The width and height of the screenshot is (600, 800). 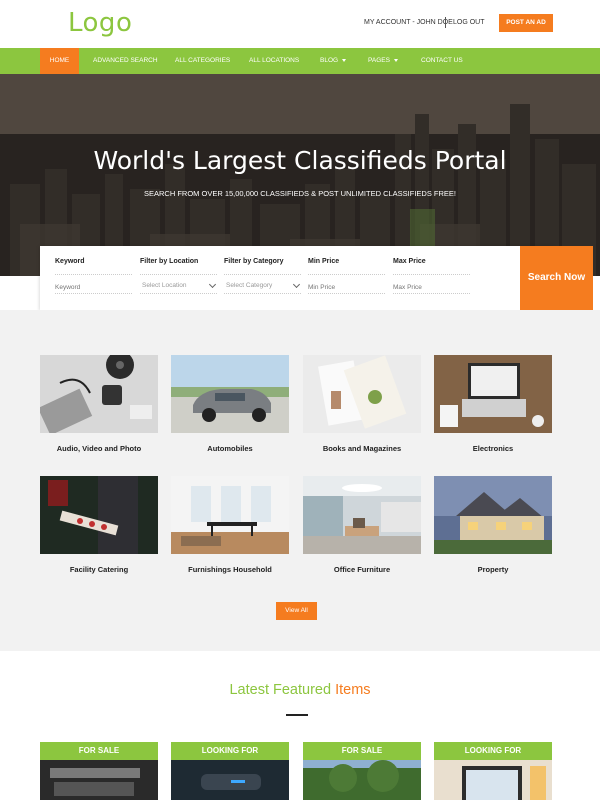 I want to click on heading-divider, so click(x=297, y=715).